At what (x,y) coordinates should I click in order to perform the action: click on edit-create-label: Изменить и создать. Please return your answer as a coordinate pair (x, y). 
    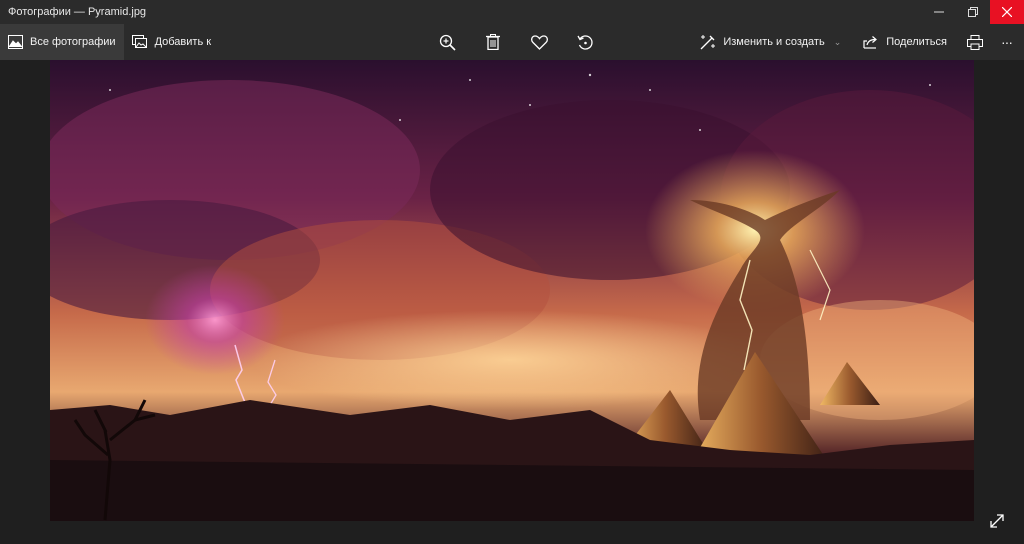
    Looking at the image, I should click on (774, 42).